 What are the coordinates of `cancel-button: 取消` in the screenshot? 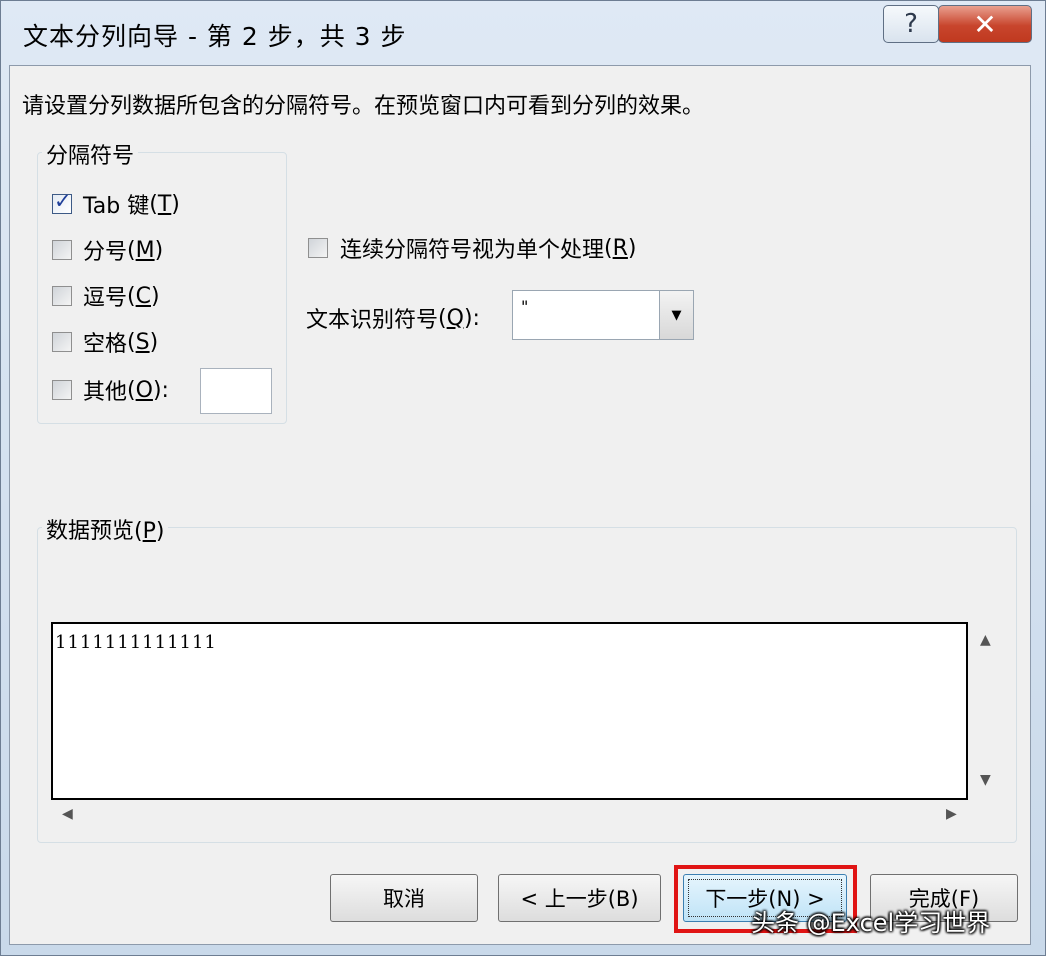 It's located at (404, 898).